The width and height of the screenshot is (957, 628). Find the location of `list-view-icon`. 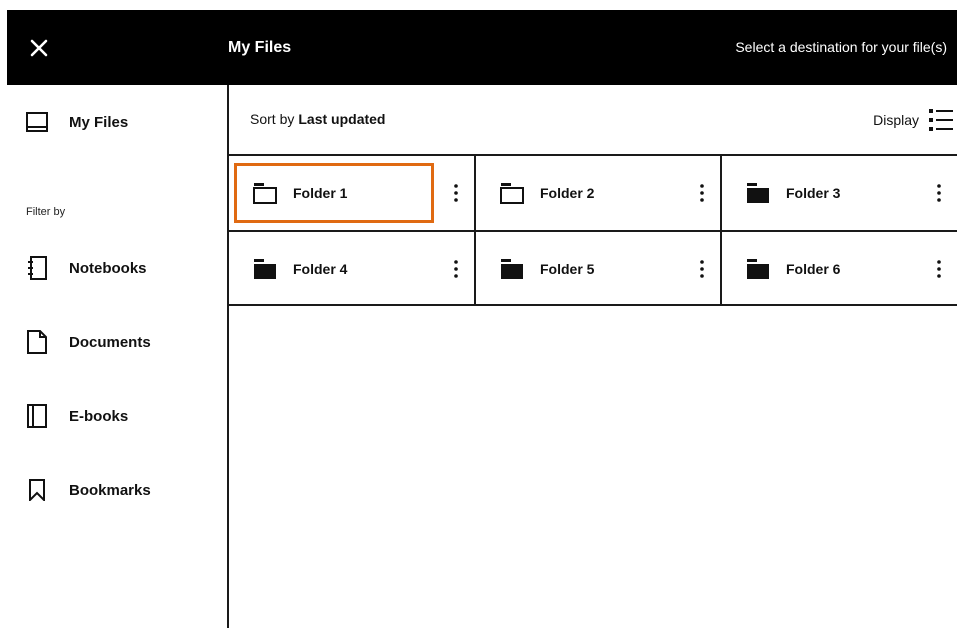

list-view-icon is located at coordinates (941, 120).